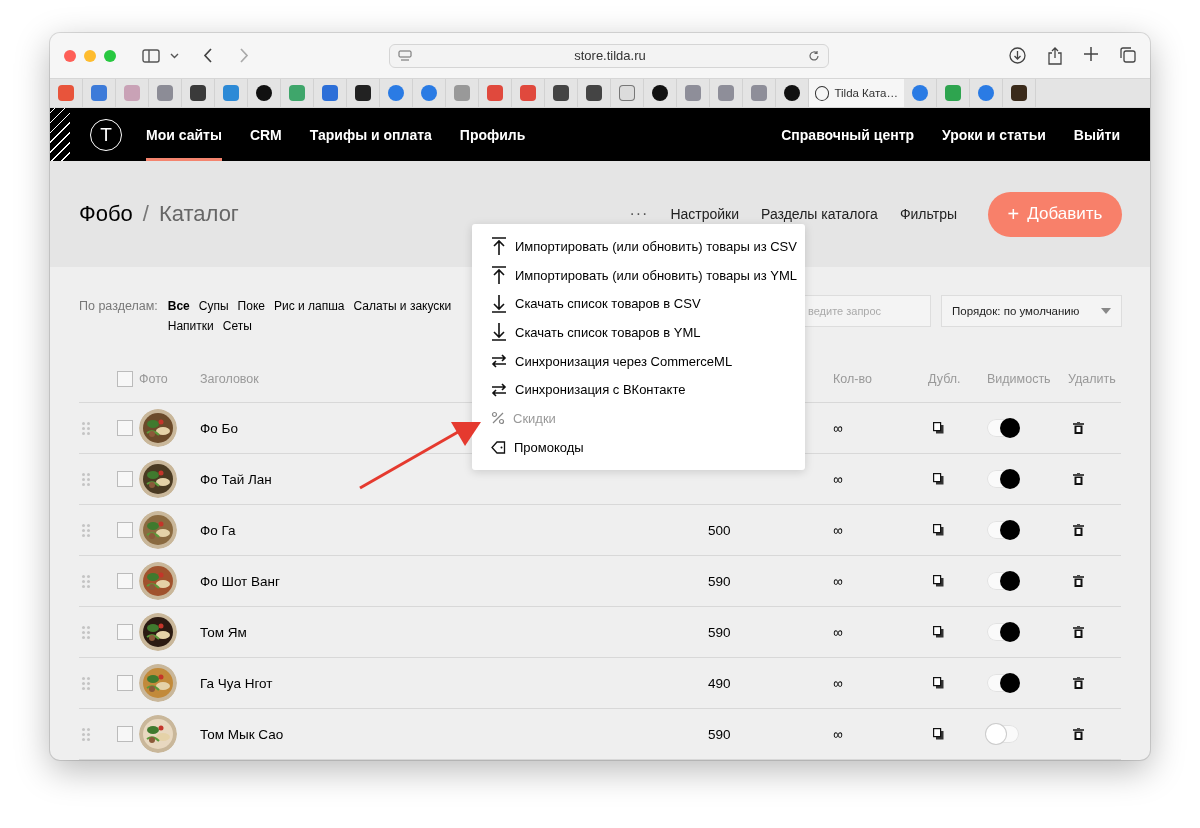  I want to click on section-filter: Поке, so click(251, 305).